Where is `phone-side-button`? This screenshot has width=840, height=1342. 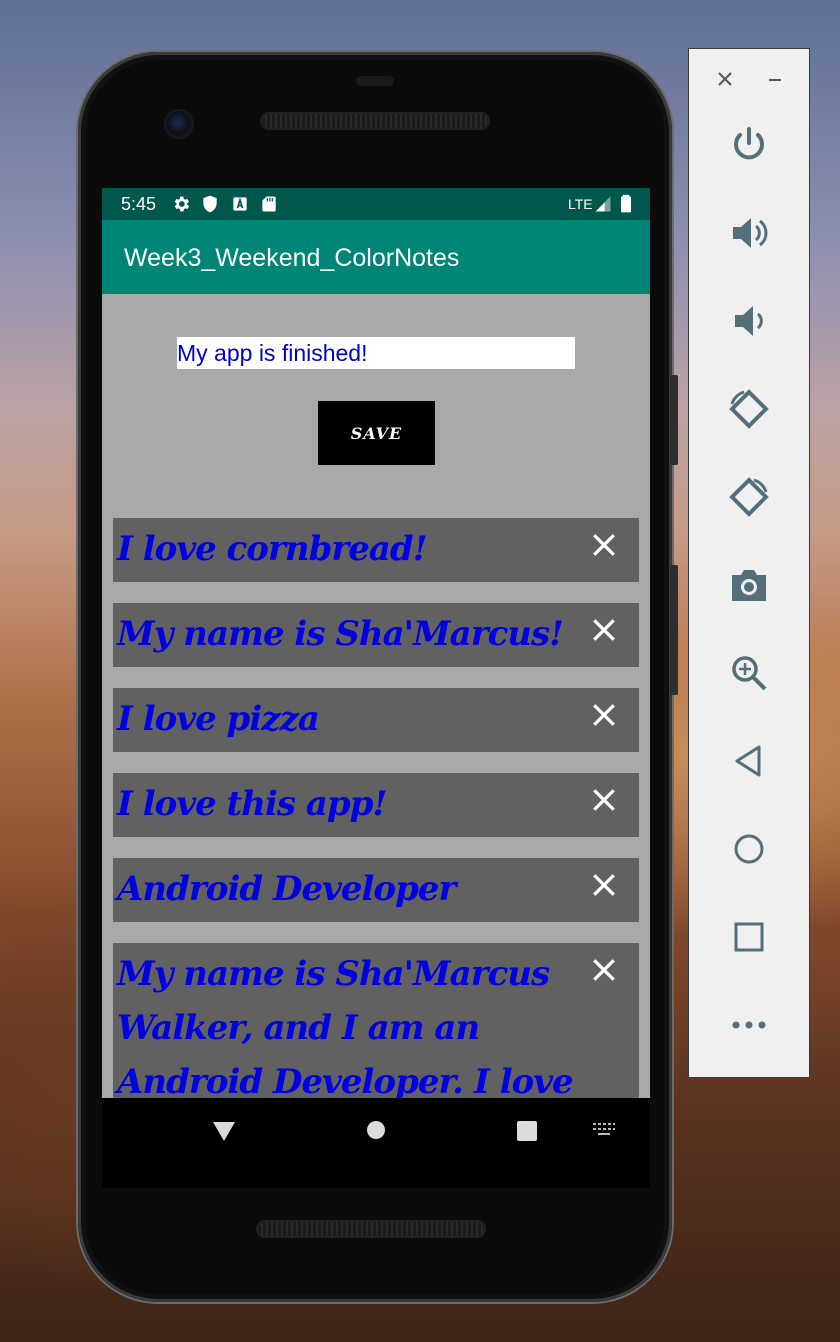
phone-side-button is located at coordinates (674, 420).